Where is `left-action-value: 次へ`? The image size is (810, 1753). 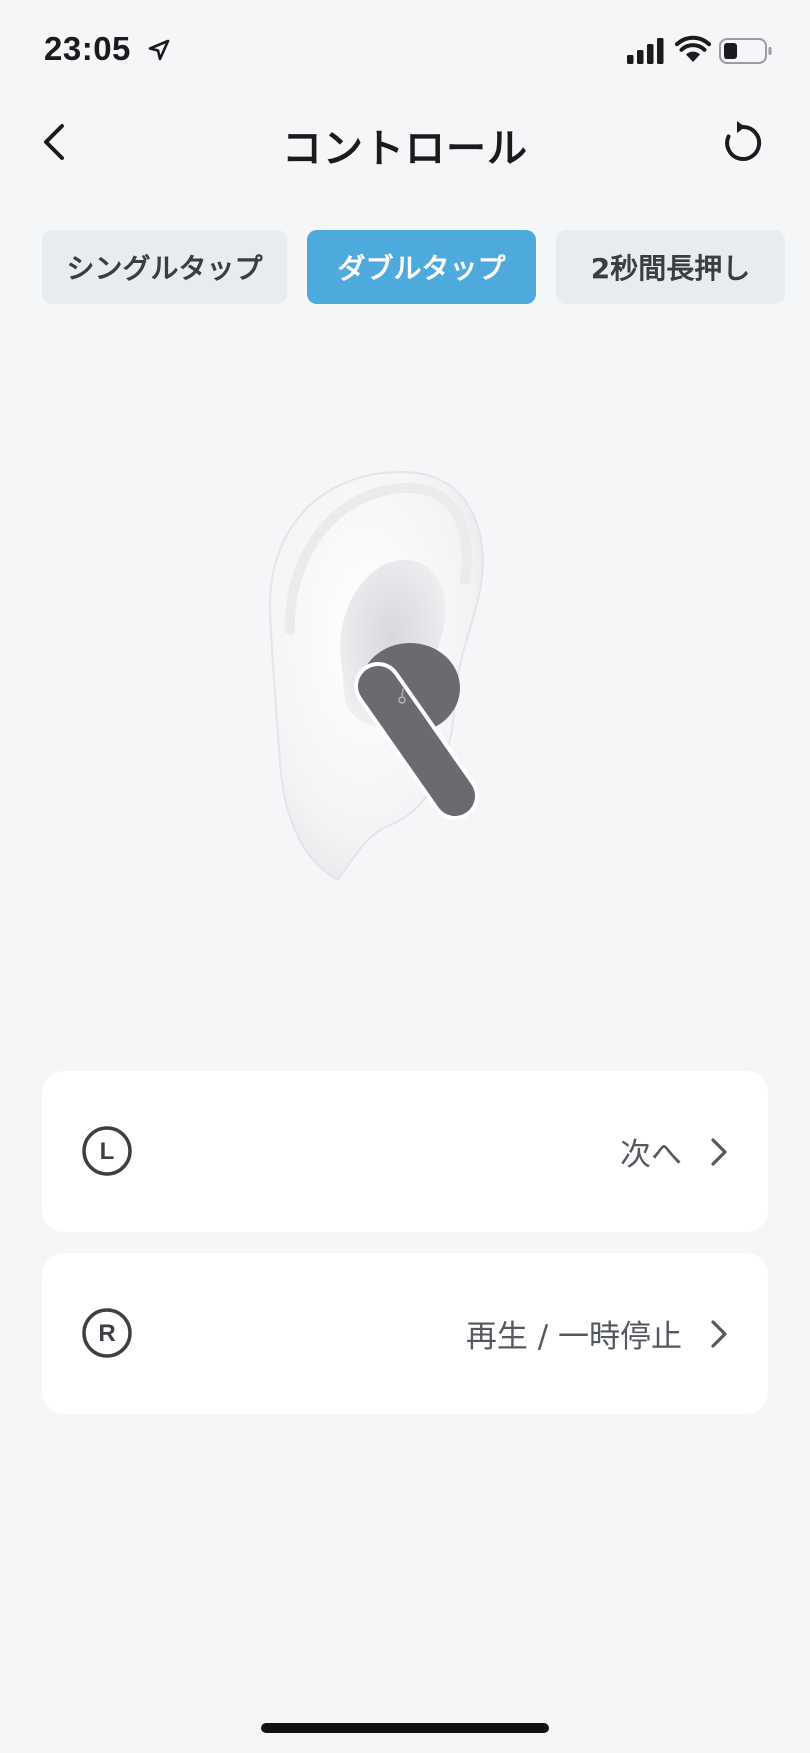 left-action-value: 次へ is located at coordinates (651, 1155).